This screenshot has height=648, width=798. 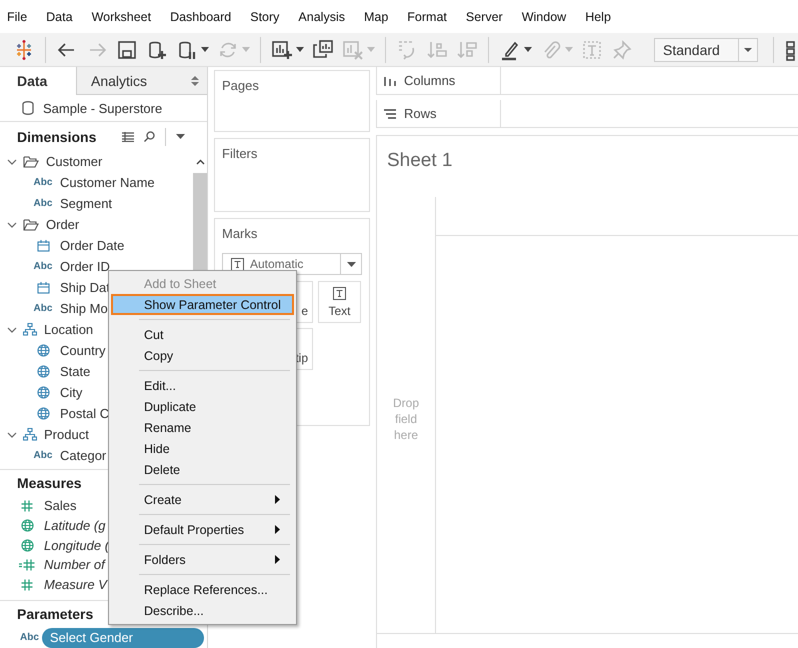 I want to click on menu-item: Worksheet, so click(x=121, y=17).